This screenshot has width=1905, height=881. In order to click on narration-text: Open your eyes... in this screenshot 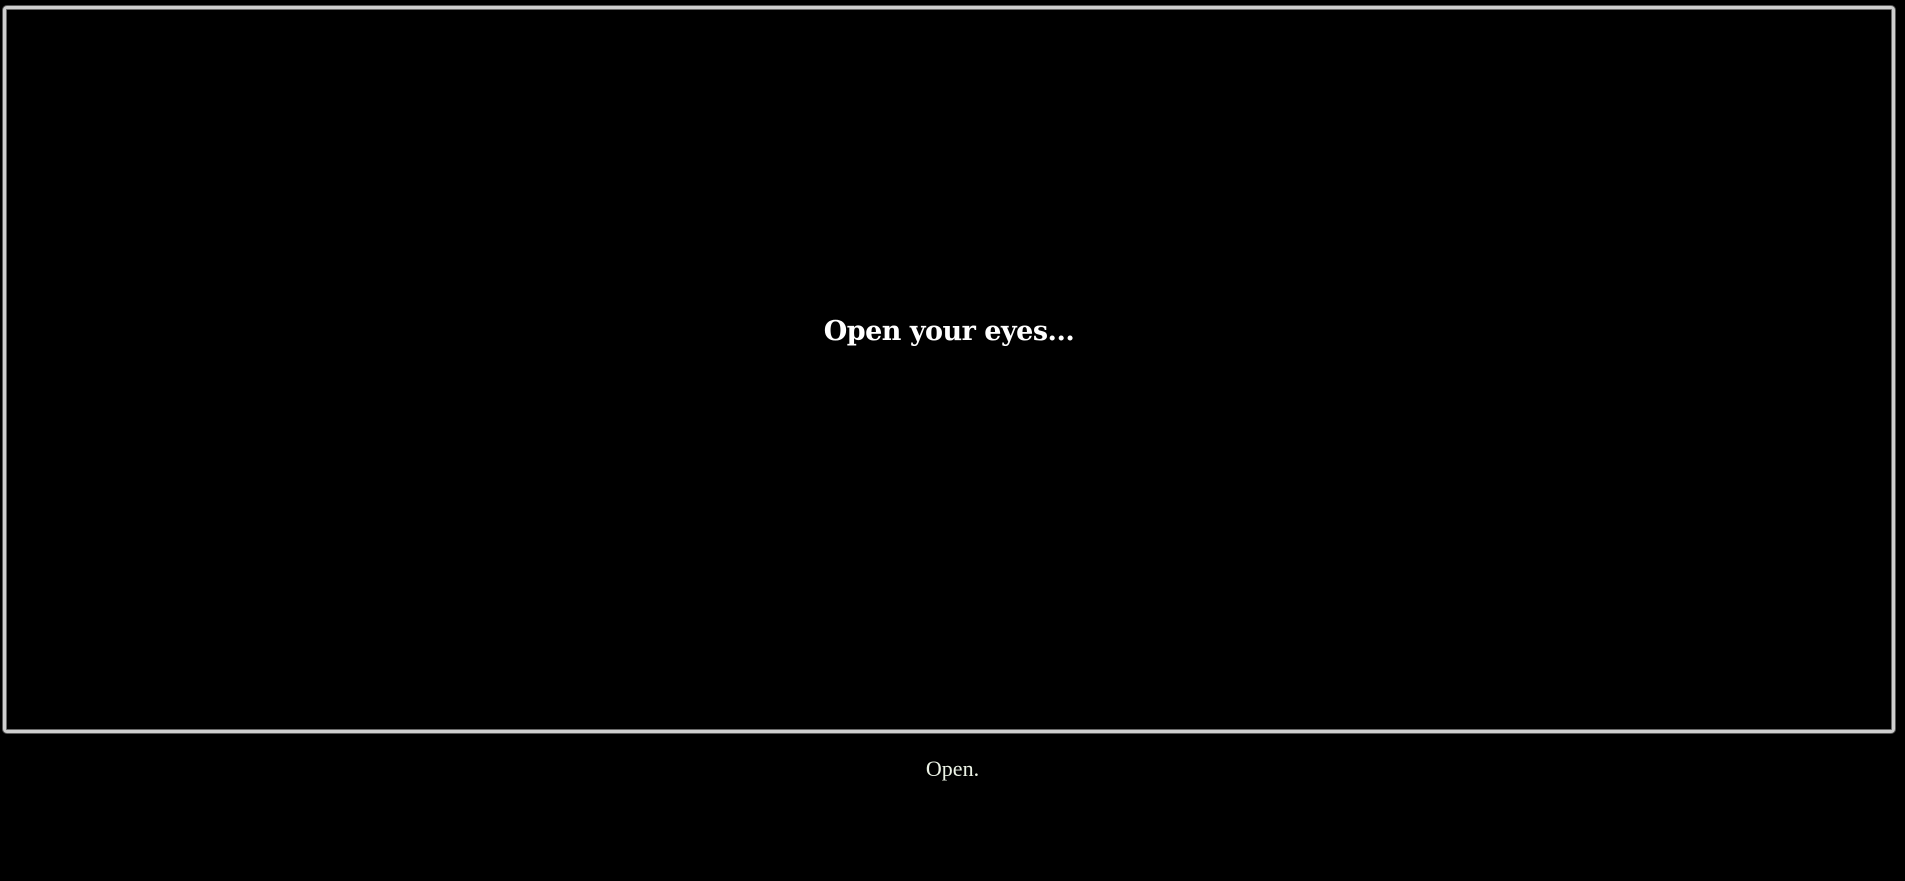, I will do `click(949, 331)`.